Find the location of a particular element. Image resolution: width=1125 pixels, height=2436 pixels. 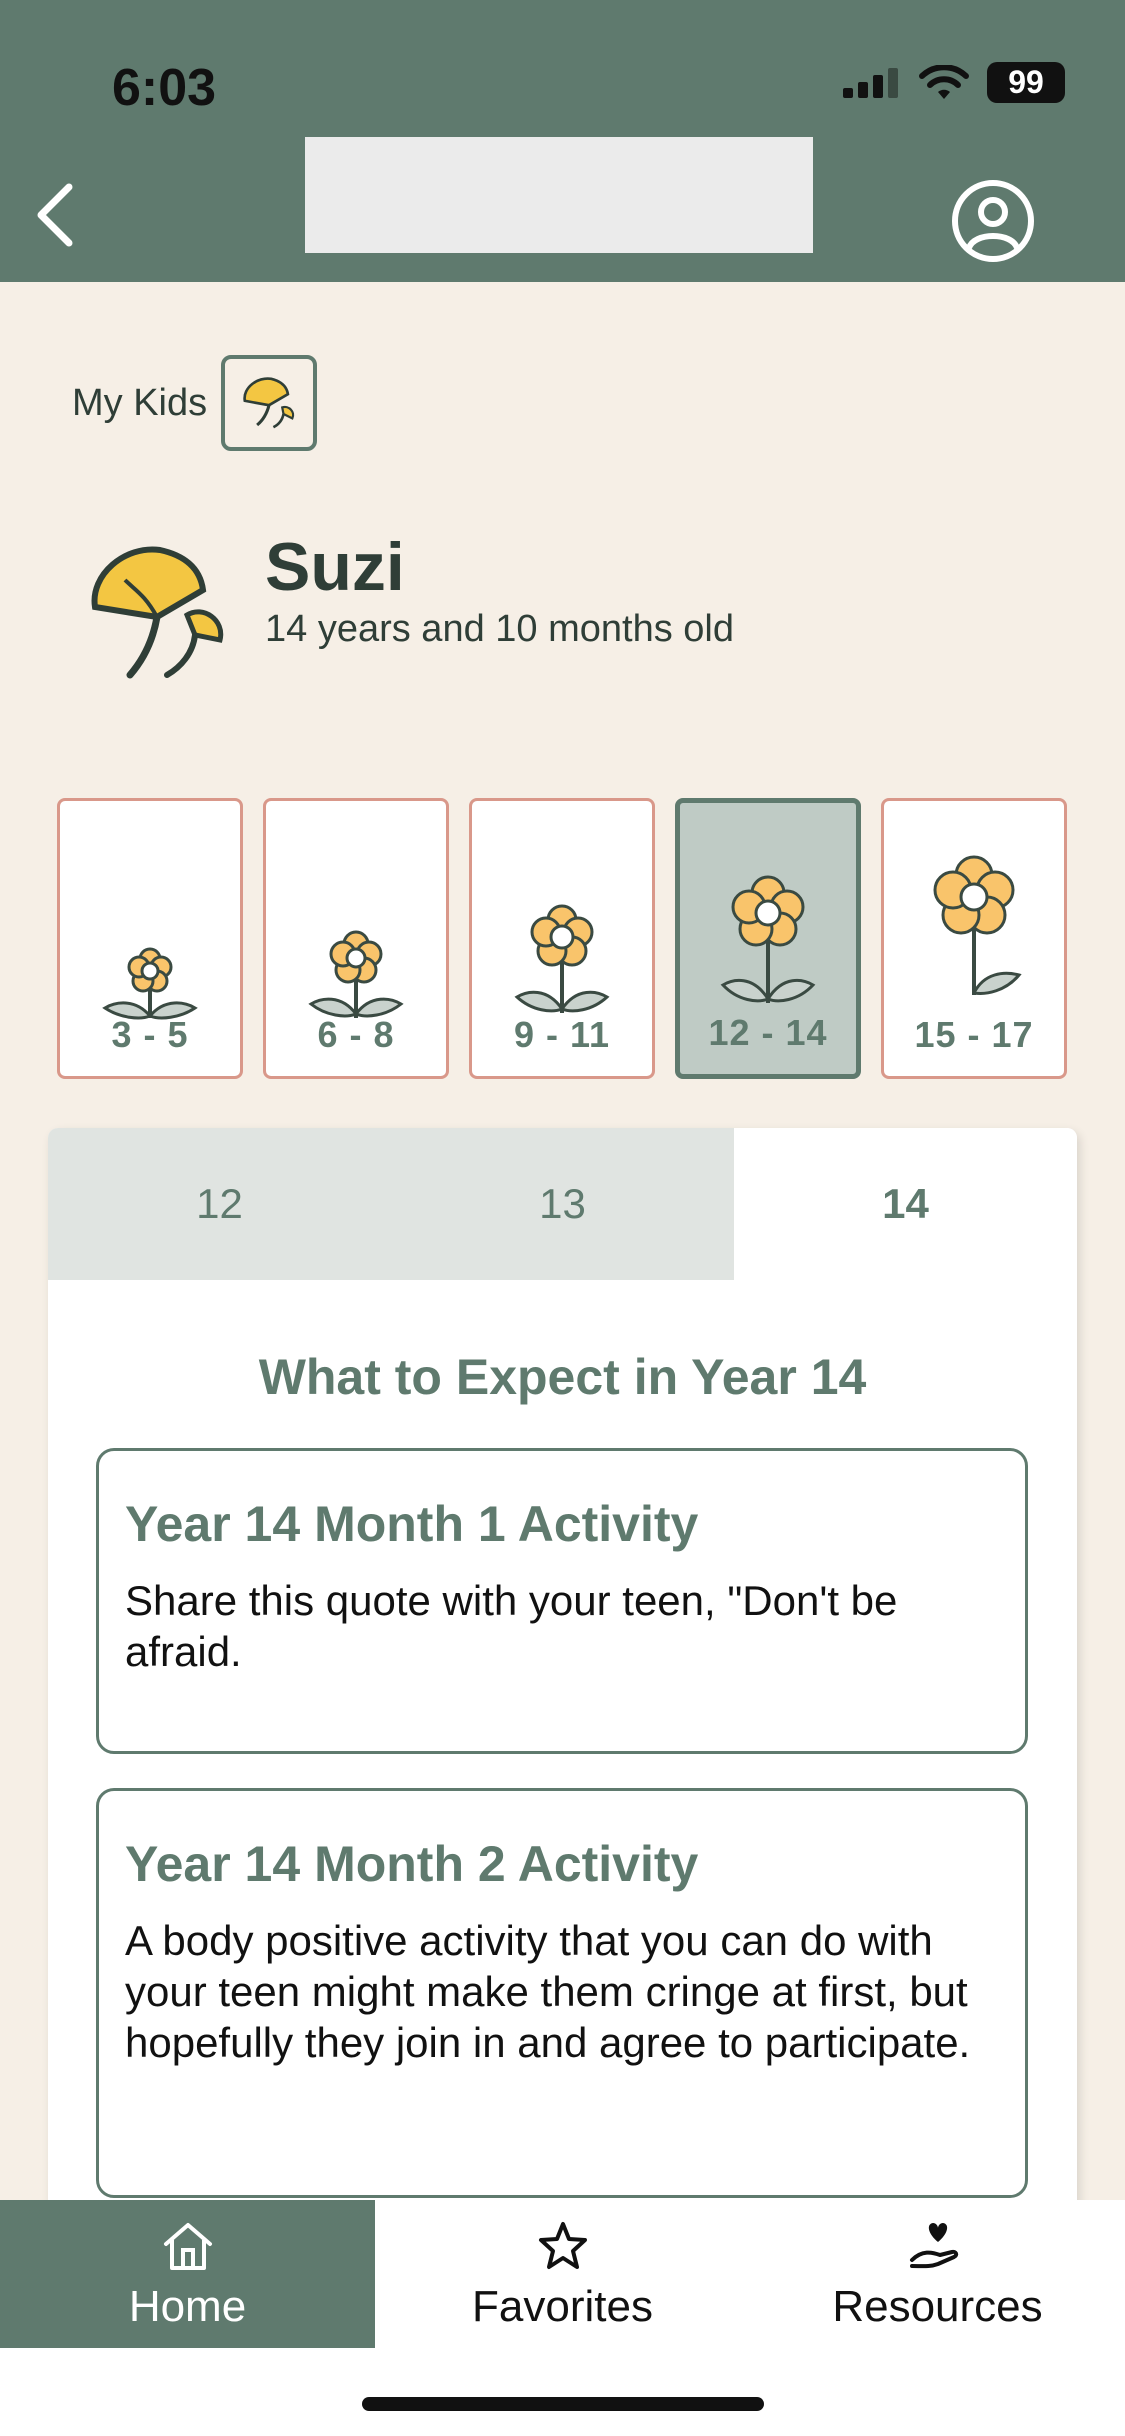

kid-avatar-icon is located at coordinates (157, 612).